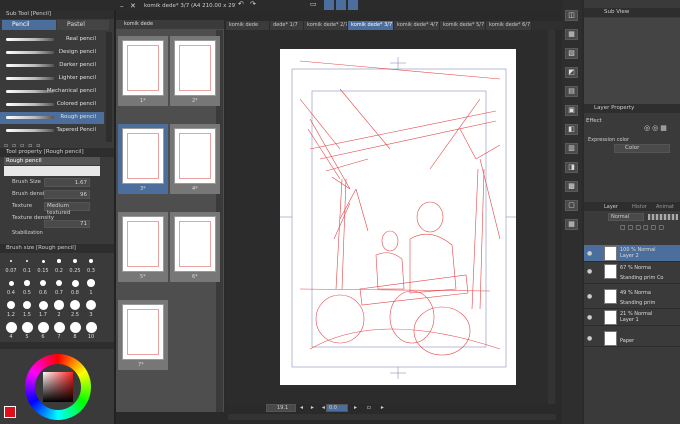 Image resolution: width=680 pixels, height=424 pixels. Describe the element at coordinates (67, 224) in the screenshot. I see `texture-density-slider: 71` at that location.